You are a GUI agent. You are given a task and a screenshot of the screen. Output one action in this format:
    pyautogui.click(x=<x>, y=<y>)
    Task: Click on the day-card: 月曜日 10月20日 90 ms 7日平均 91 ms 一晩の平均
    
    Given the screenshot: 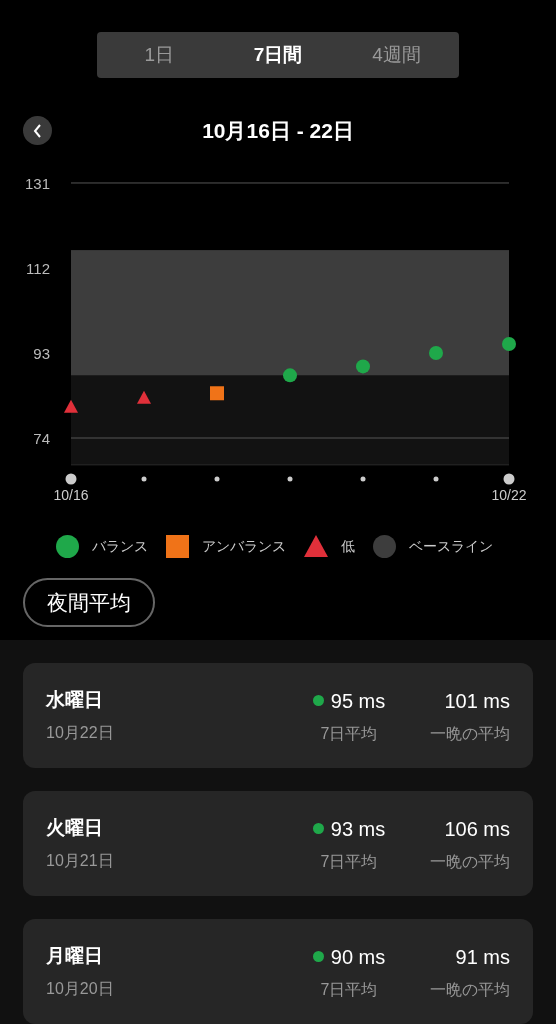 What is the action you would take?
    pyautogui.click(x=278, y=971)
    